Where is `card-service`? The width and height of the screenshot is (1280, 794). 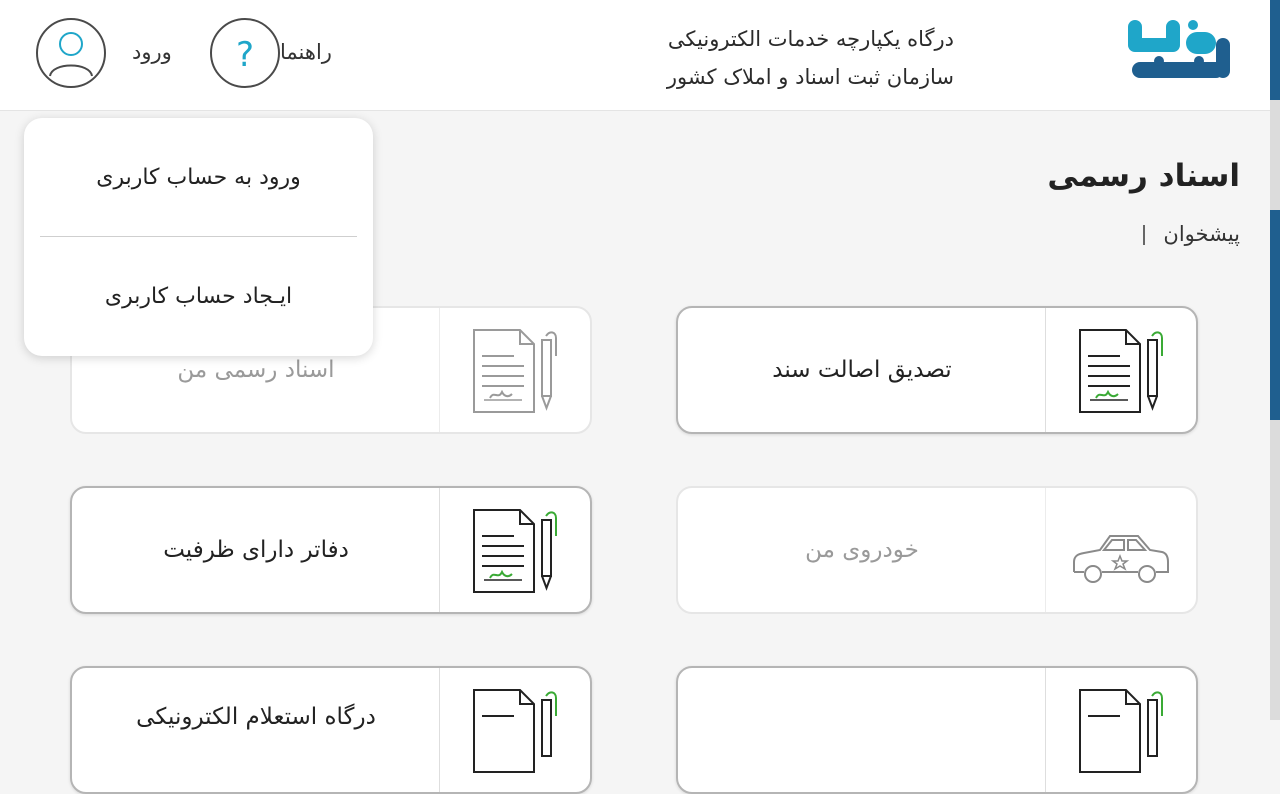
card-service is located at coordinates (937, 730).